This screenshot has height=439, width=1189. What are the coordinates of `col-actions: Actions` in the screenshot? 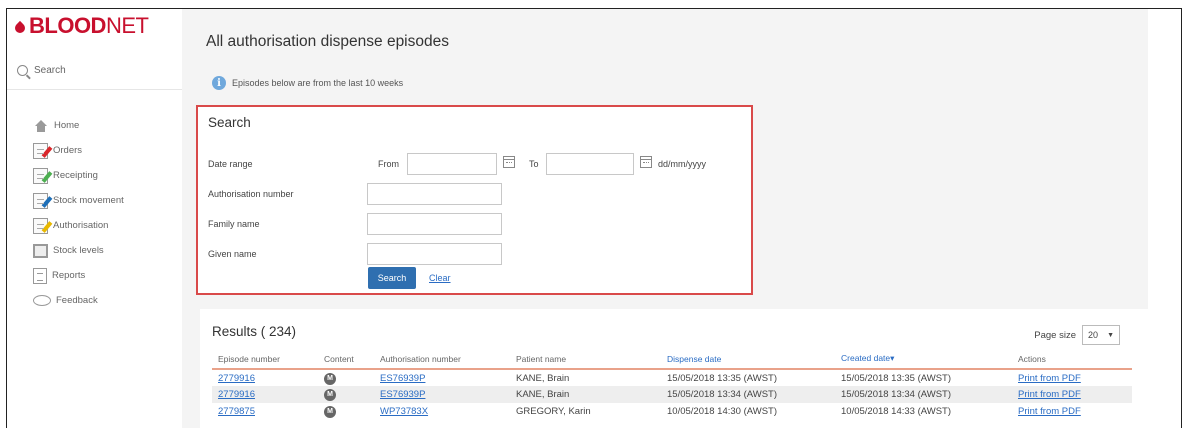 It's located at (1032, 358).